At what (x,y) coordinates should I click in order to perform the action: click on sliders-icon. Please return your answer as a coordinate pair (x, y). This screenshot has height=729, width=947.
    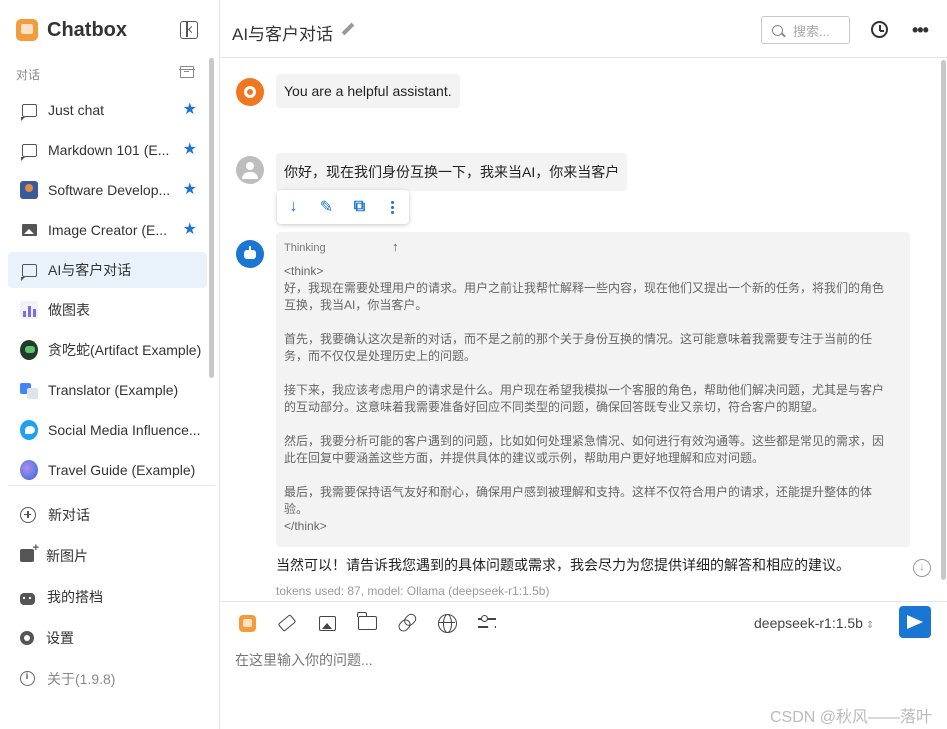
    Looking at the image, I should click on (487, 623).